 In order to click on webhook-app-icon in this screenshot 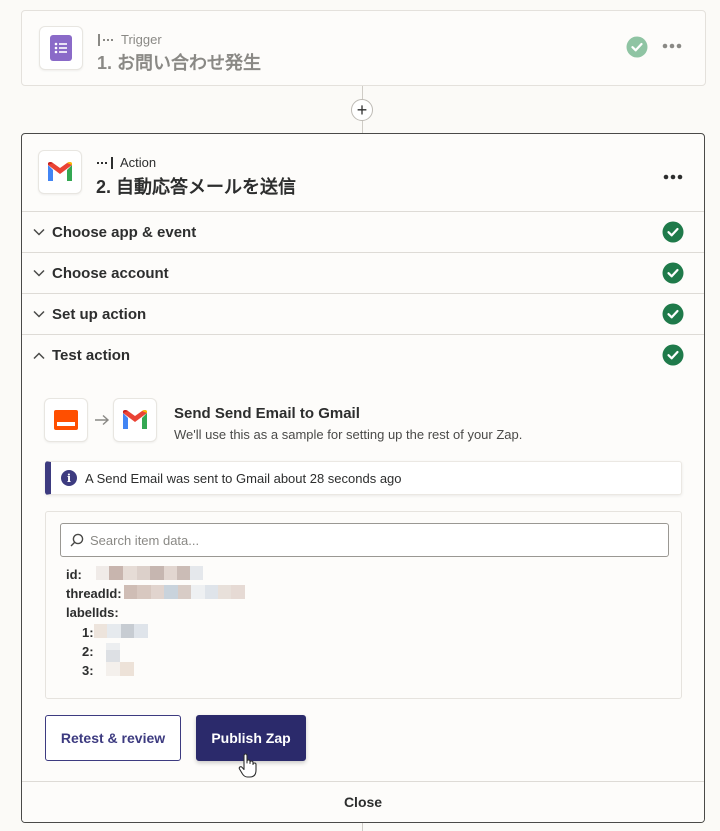, I will do `click(66, 420)`.